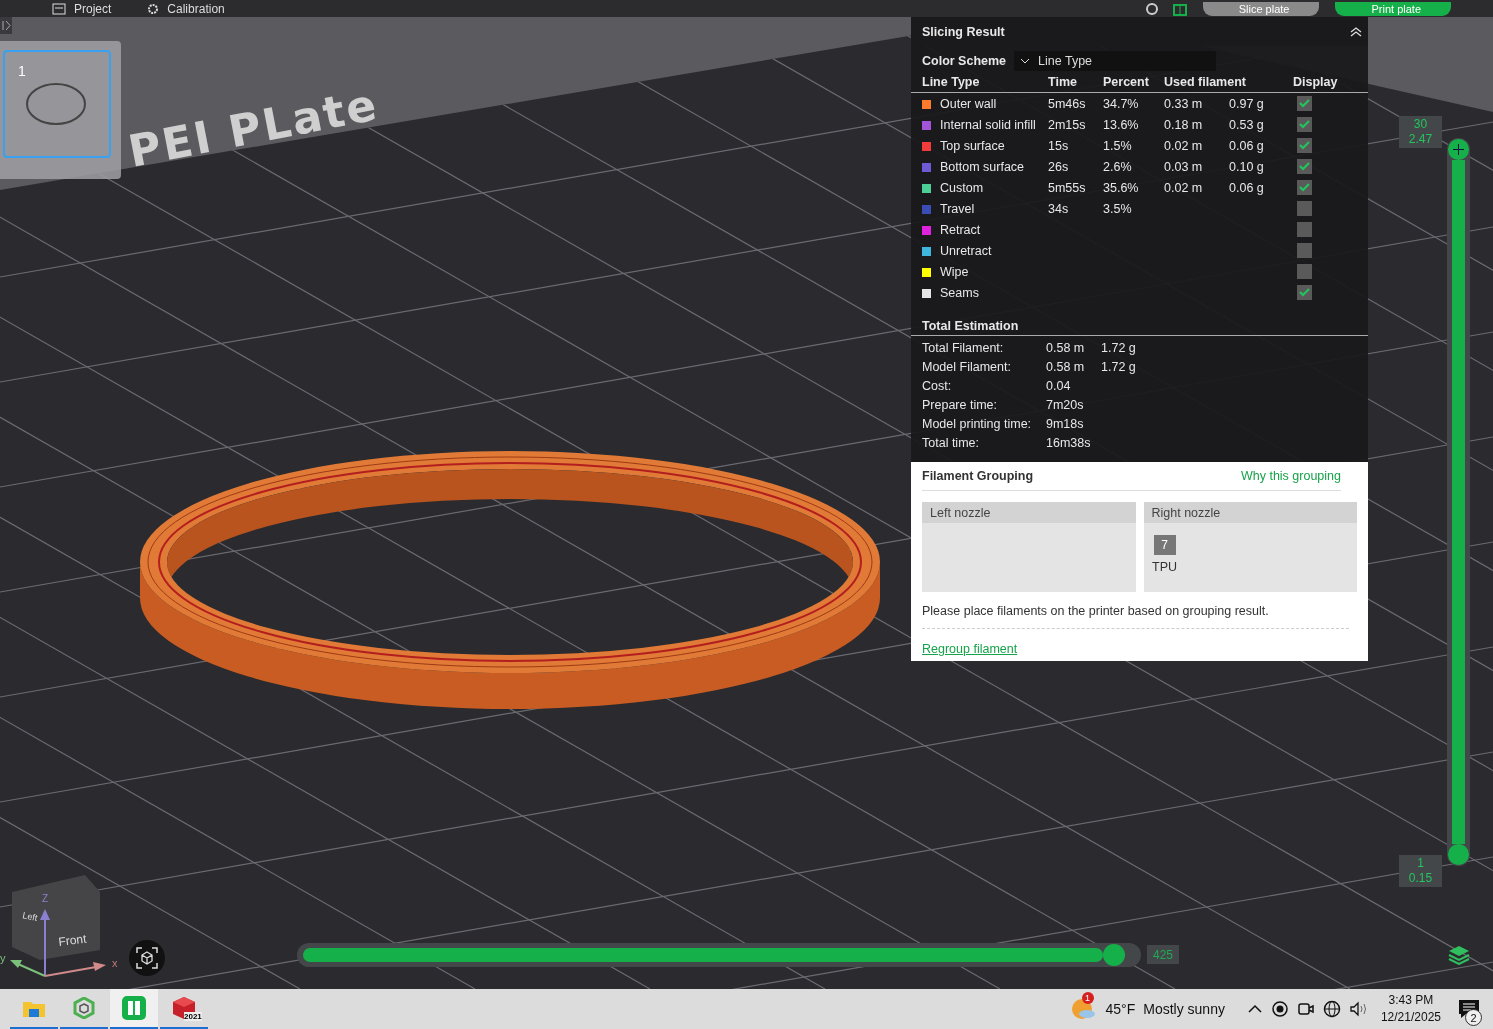  I want to click on print-button: Print plate, so click(1393, 8).